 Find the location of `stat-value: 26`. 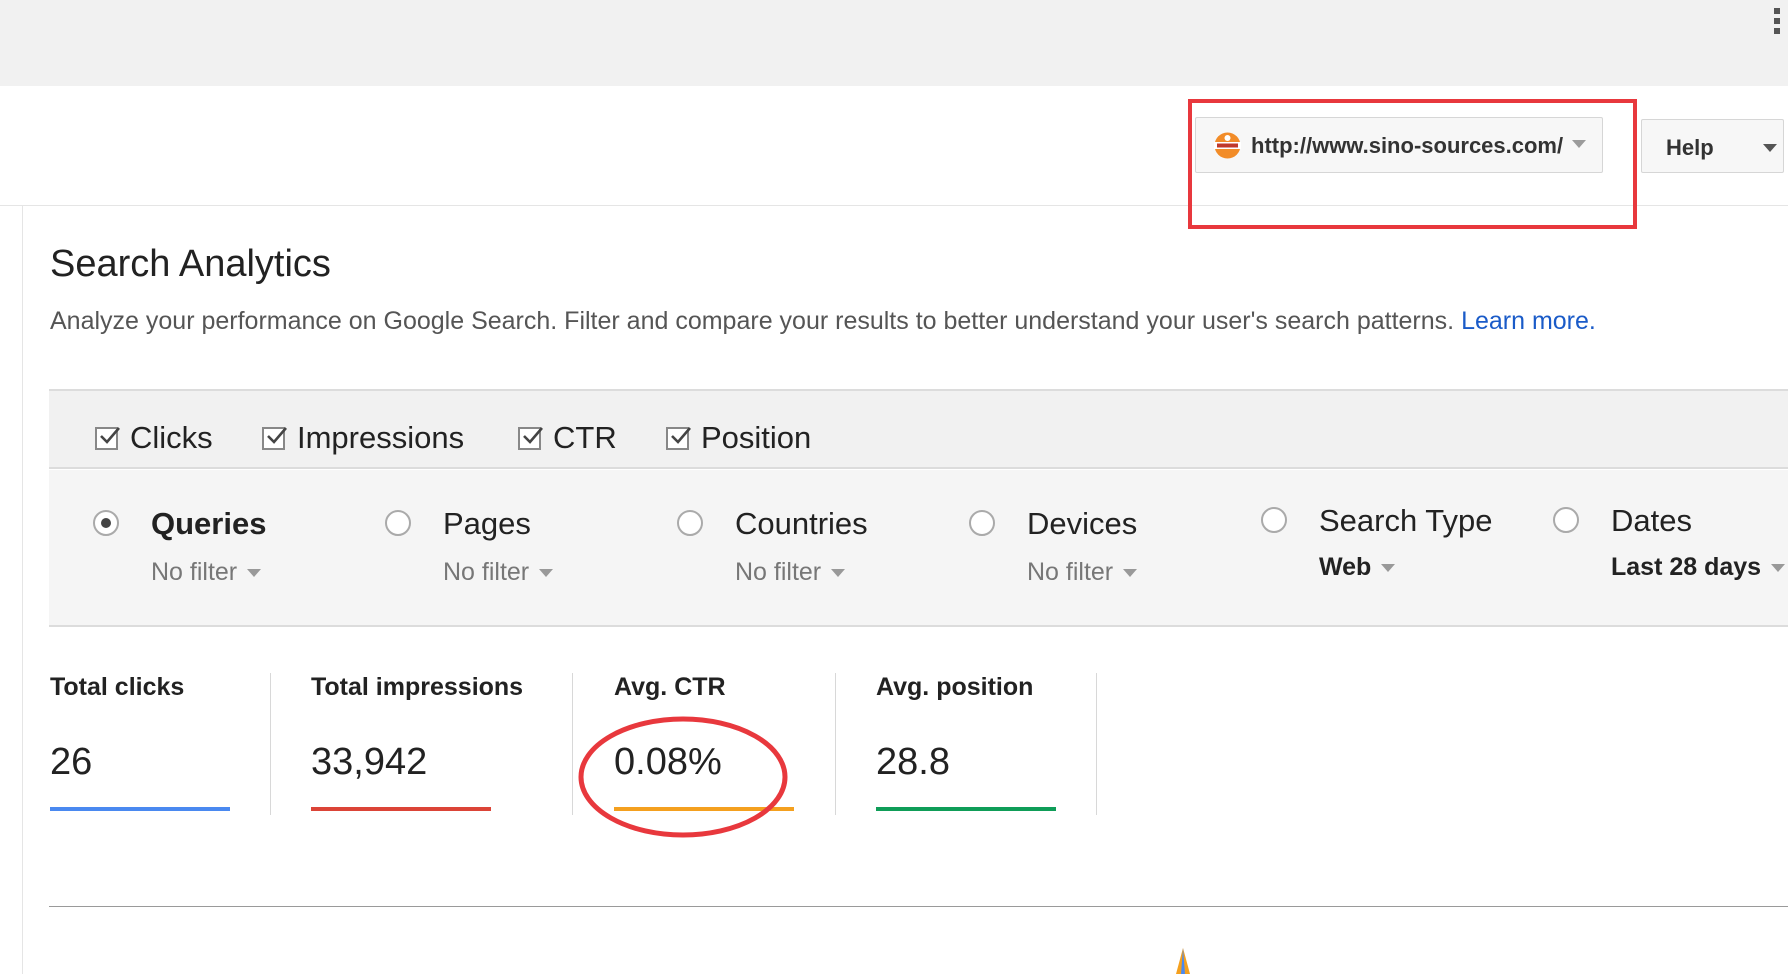

stat-value: 26 is located at coordinates (71, 762).